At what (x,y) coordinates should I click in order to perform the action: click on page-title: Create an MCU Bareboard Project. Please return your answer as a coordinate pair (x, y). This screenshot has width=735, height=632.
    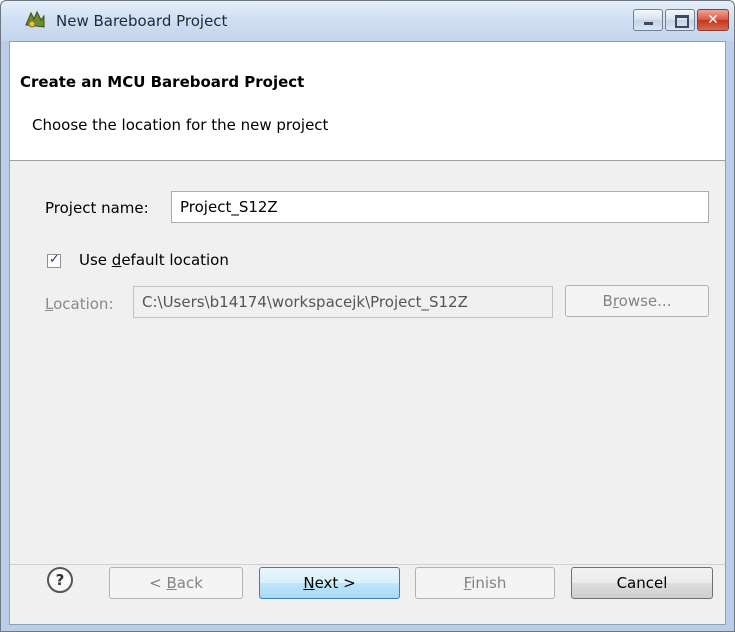
    Looking at the image, I should click on (162, 82).